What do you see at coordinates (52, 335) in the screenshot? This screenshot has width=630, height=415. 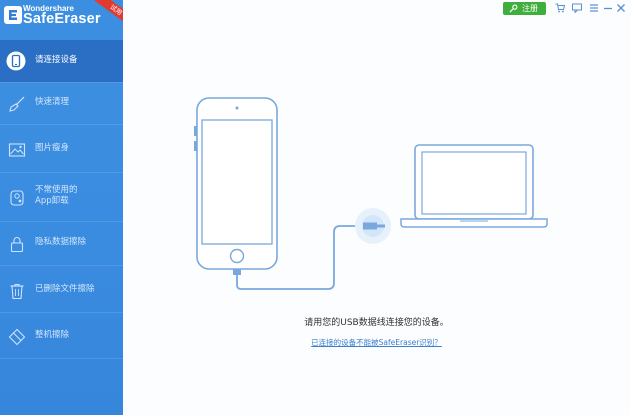 I see `sidebar-item-label: 整机擦除` at bounding box center [52, 335].